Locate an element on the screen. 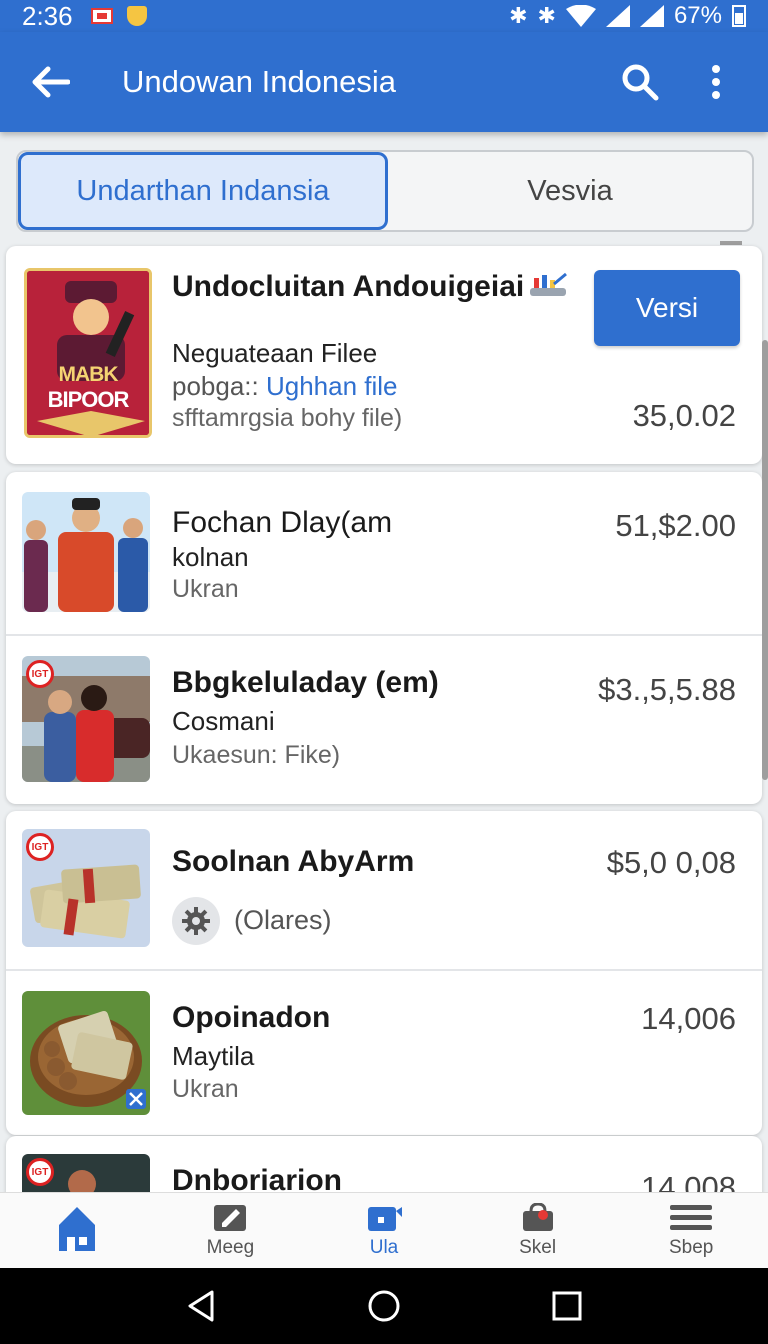  item-price: $3.,5,5.88 is located at coordinates (667, 689).